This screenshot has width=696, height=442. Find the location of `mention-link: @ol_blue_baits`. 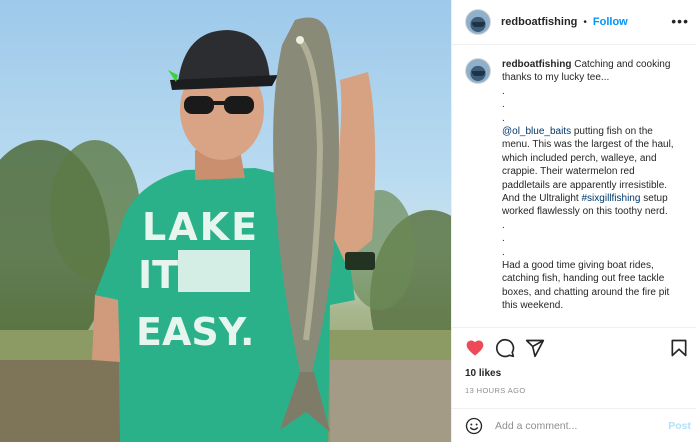

mention-link: @ol_blue_baits is located at coordinates (536, 131).